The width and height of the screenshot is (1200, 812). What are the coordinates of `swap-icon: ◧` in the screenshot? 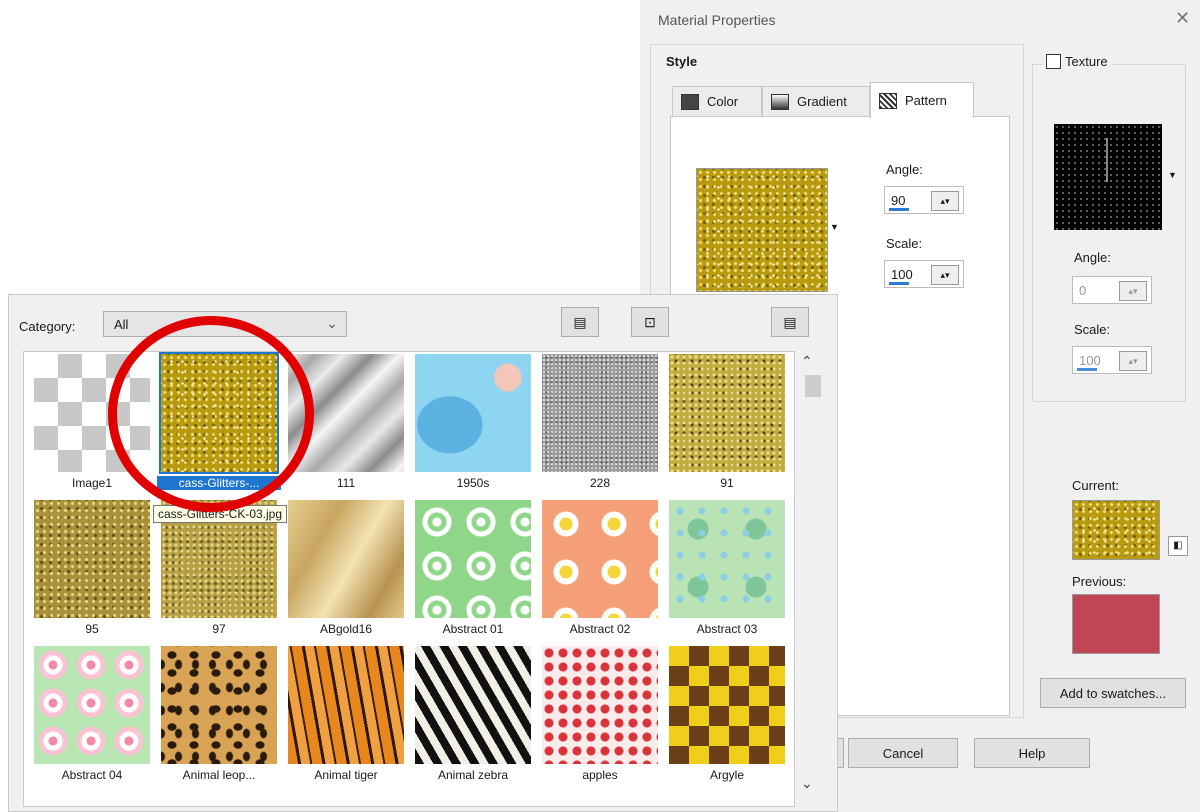 It's located at (1178, 546).